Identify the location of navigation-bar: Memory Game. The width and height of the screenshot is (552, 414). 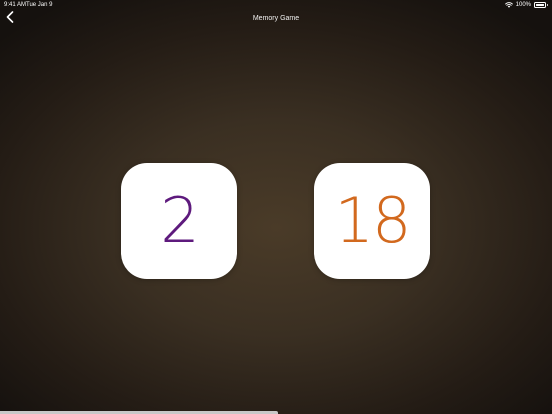
(276, 19).